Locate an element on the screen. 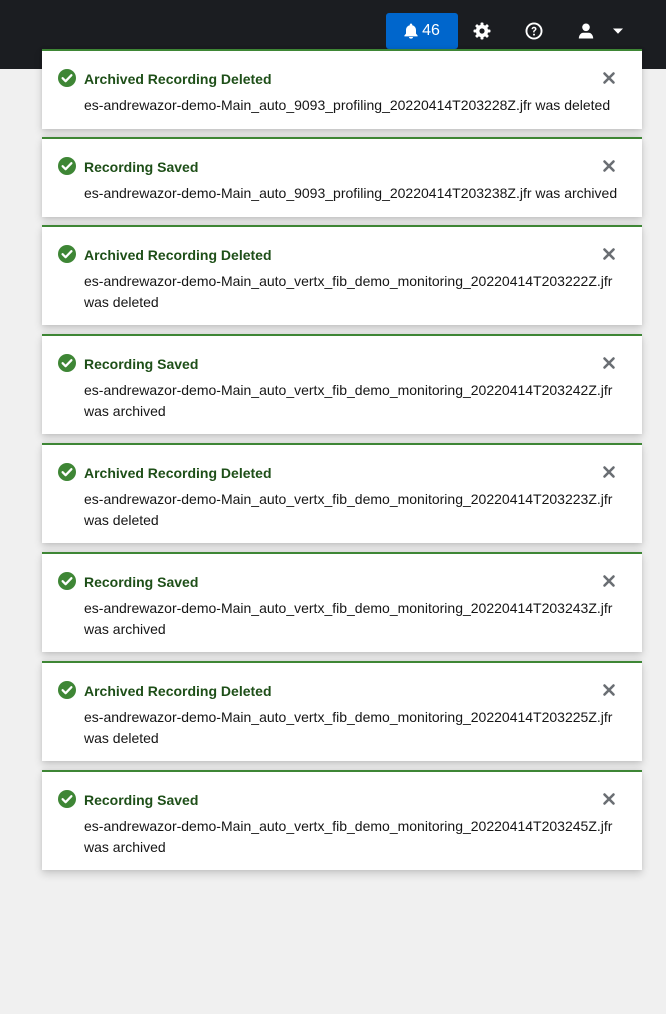 The image size is (666, 1014). notification-drawer-button: 46 is located at coordinates (422, 31).